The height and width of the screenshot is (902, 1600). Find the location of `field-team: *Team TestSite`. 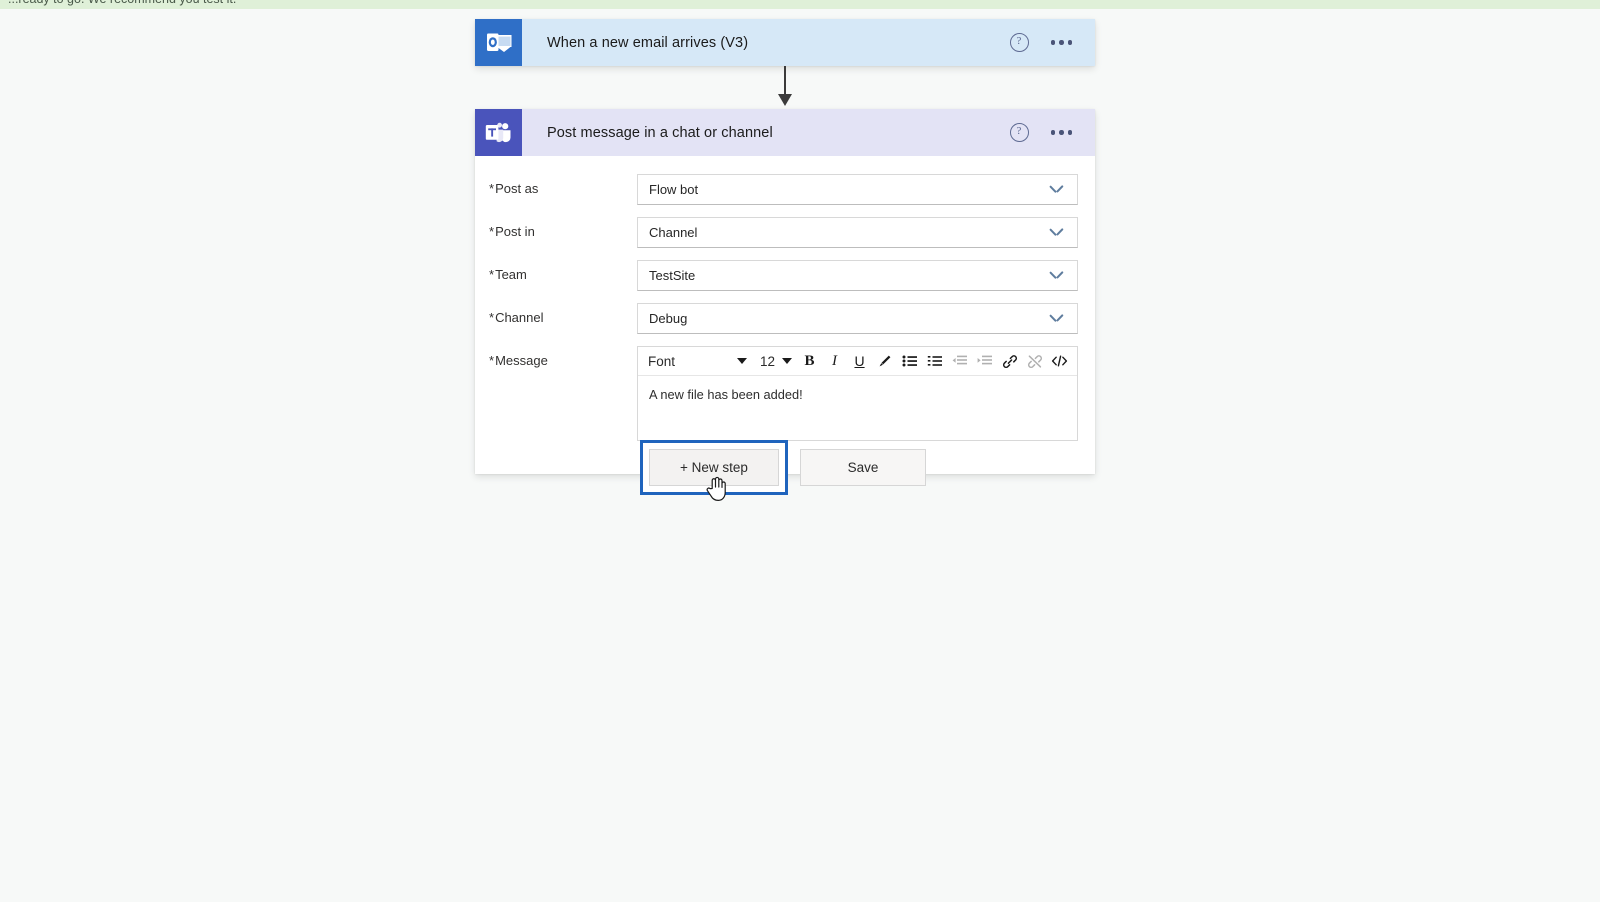

field-team: *Team TestSite is located at coordinates (783, 275).